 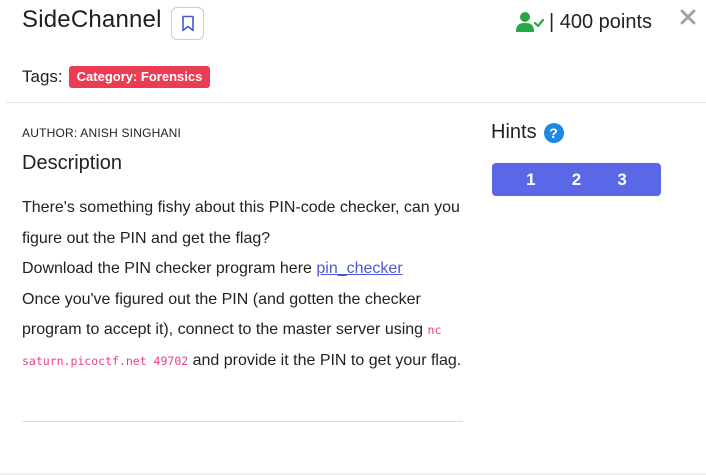 I want to click on hints-button-group: 1 2 3, so click(x=576, y=179).